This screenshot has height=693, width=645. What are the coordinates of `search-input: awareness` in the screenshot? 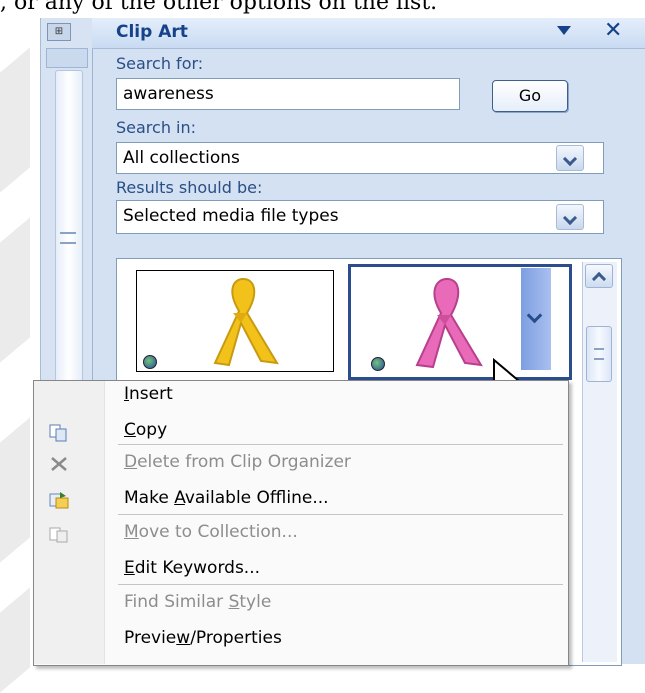 It's located at (288, 94).